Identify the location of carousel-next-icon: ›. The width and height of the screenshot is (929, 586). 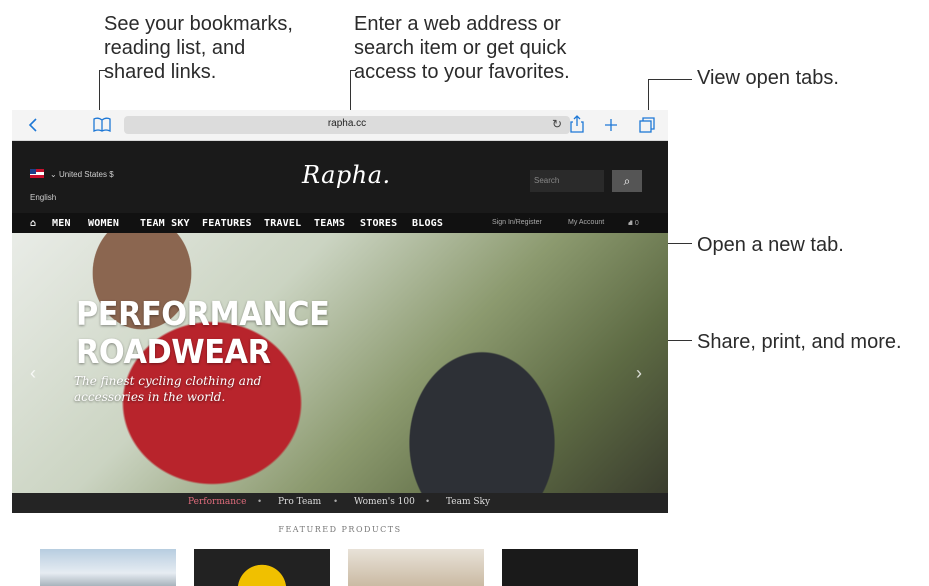
(639, 373).